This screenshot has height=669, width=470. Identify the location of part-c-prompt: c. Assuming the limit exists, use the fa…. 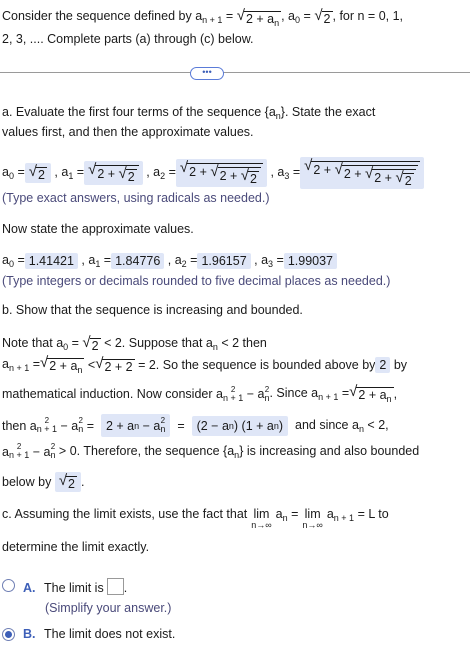
(195, 518).